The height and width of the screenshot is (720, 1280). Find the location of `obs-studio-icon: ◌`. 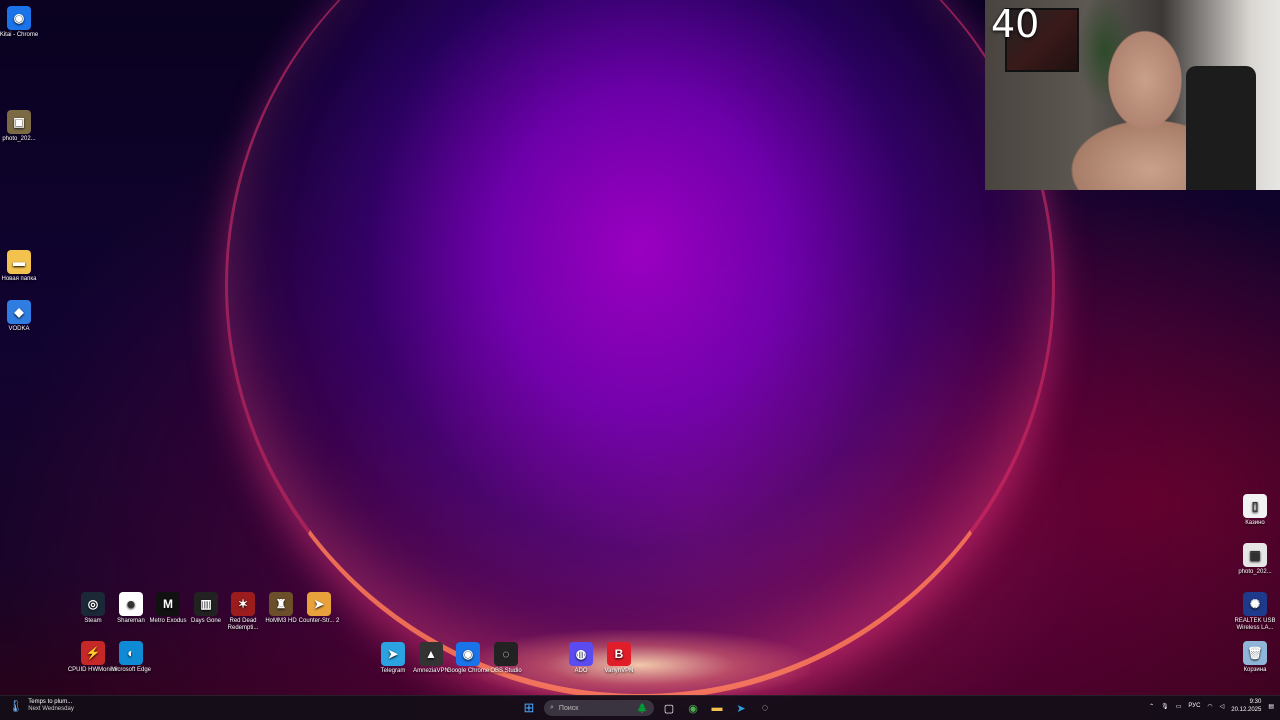

obs-studio-icon: ◌ is located at coordinates (506, 654).